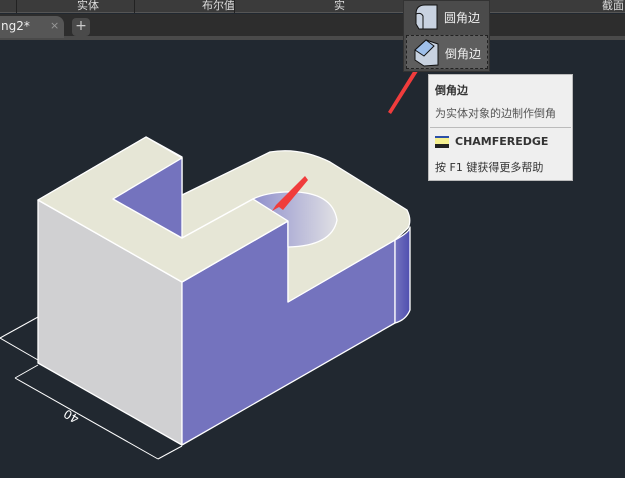  I want to click on dimension-text: 40, so click(71, 416).